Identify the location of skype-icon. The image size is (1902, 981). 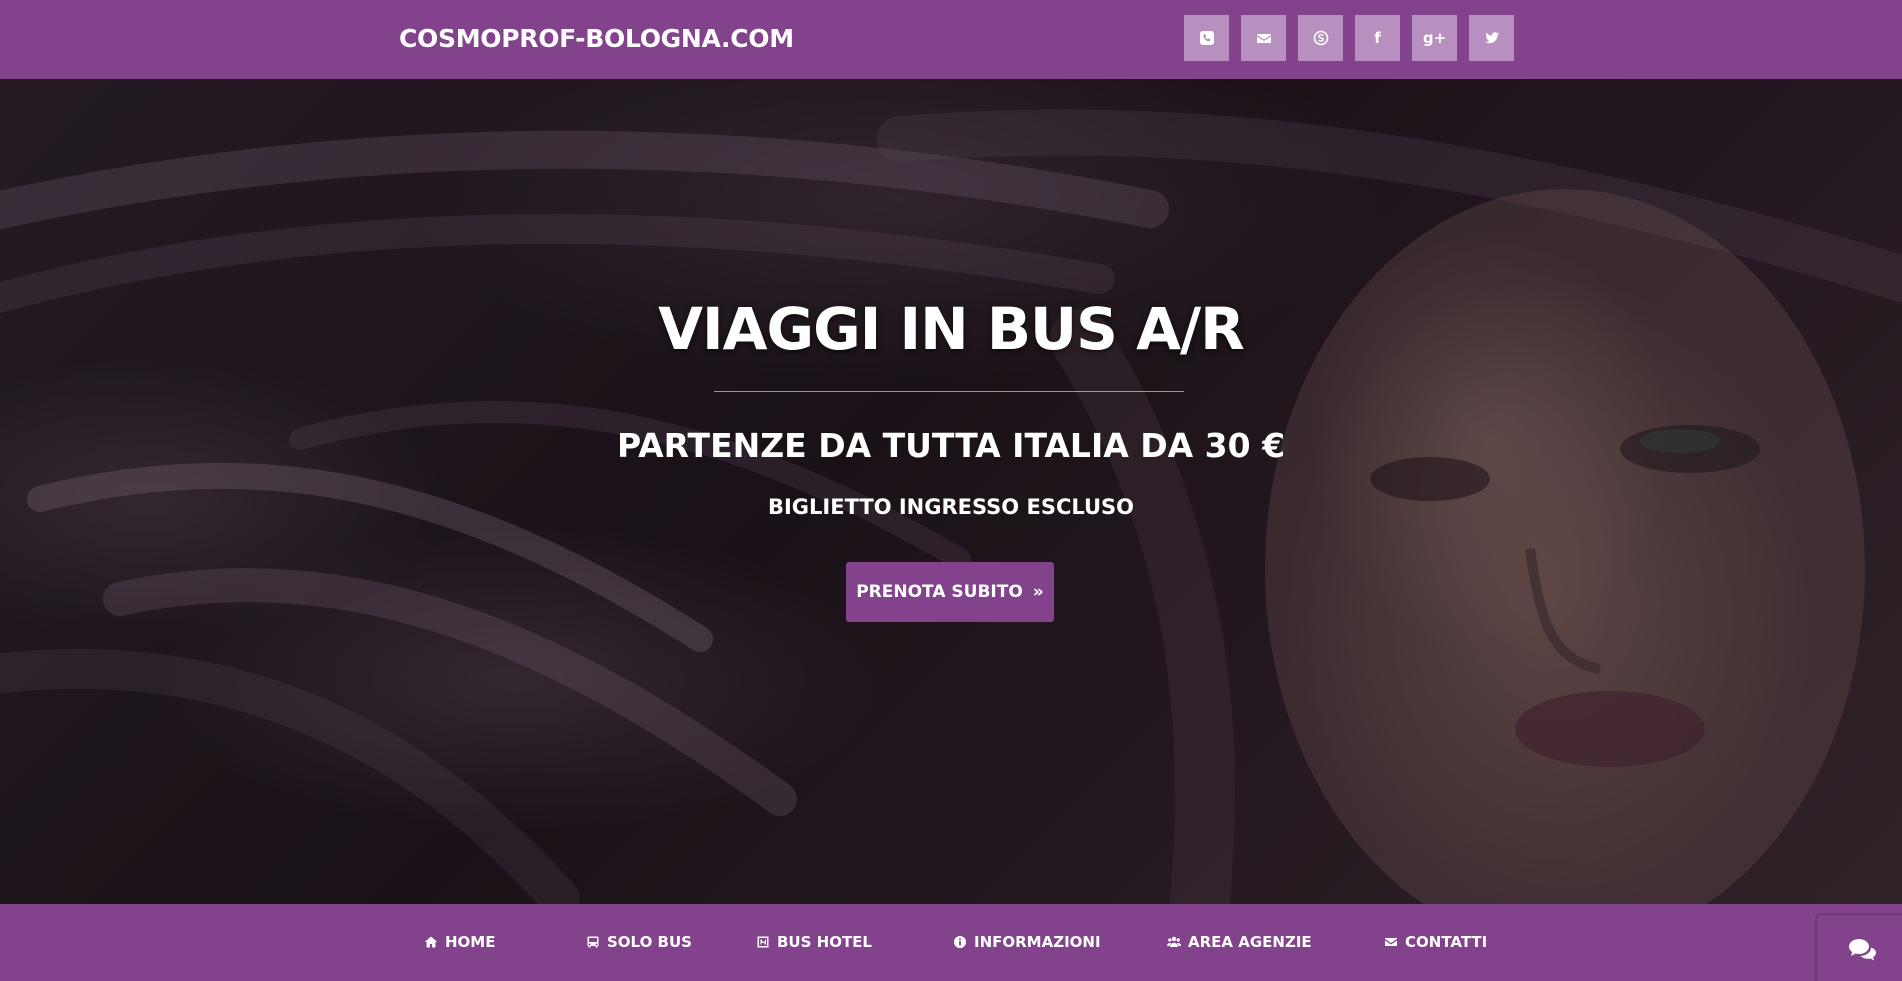
(1320, 38).